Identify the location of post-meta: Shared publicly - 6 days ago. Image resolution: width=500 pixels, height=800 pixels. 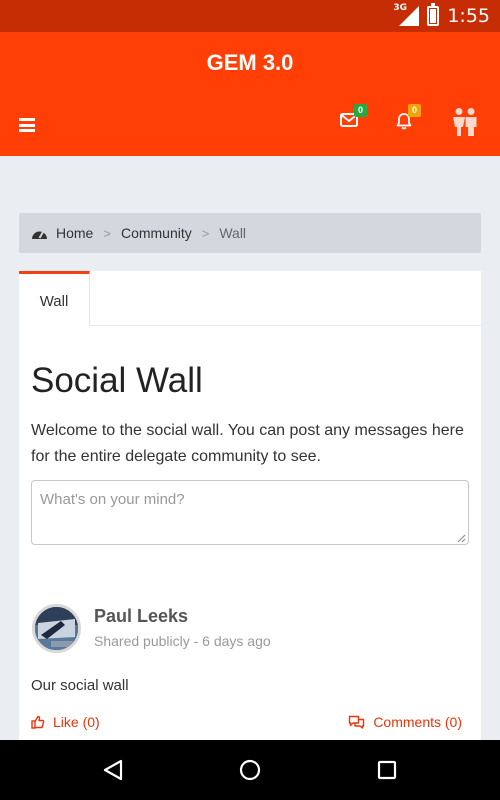
(182, 641).